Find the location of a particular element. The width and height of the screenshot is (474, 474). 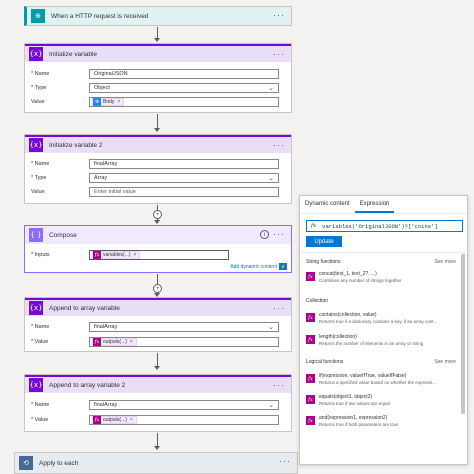

init-variable-2-header: {x} Initialize variable 2 ··· is located at coordinates (158, 144).